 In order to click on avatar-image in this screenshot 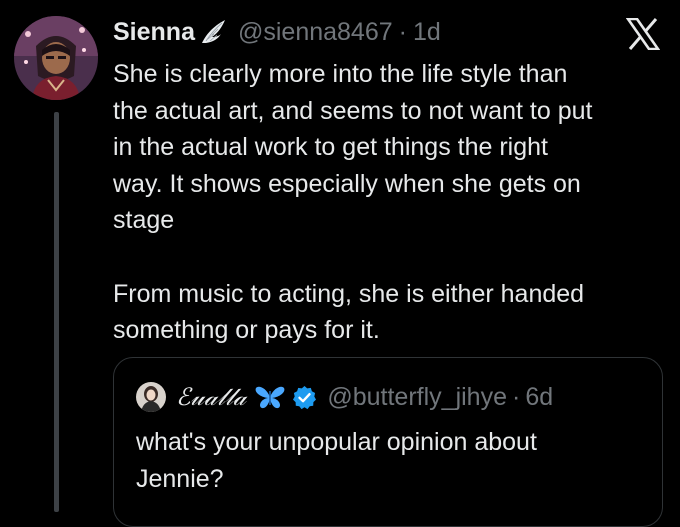, I will do `click(56, 58)`.